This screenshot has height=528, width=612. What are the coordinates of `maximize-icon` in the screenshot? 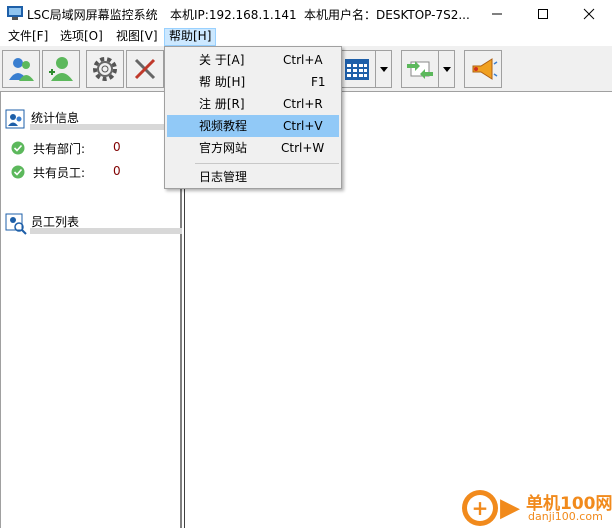 It's located at (543, 13).